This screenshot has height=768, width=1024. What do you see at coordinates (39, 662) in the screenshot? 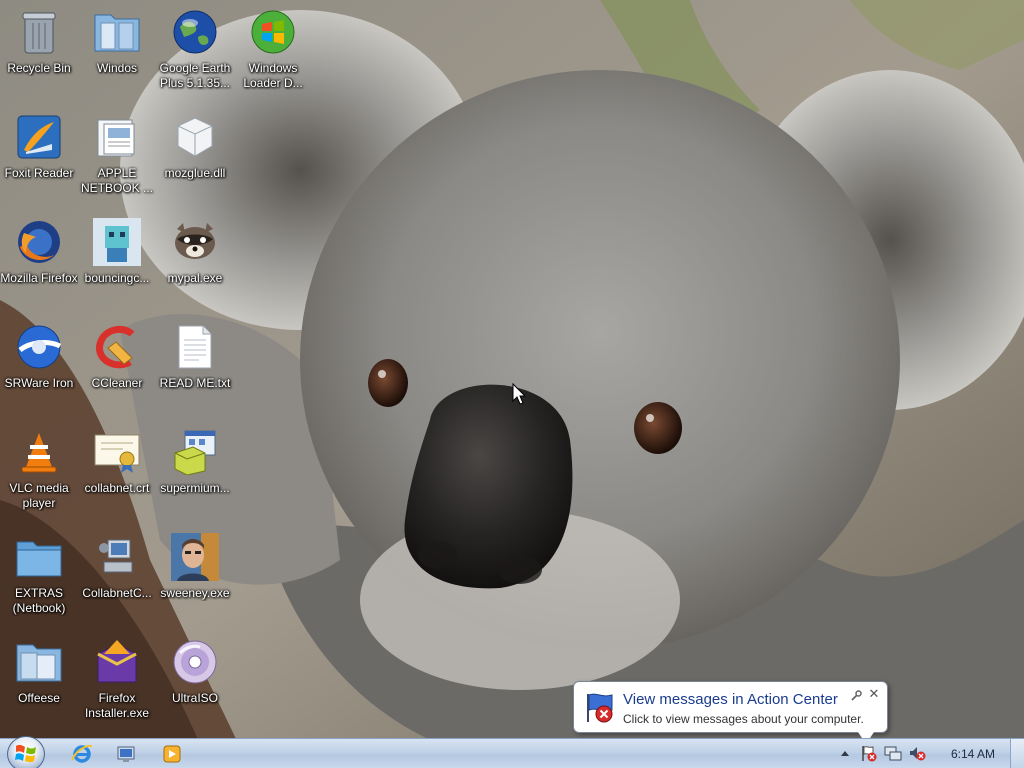
I see `offeese-icon` at bounding box center [39, 662].